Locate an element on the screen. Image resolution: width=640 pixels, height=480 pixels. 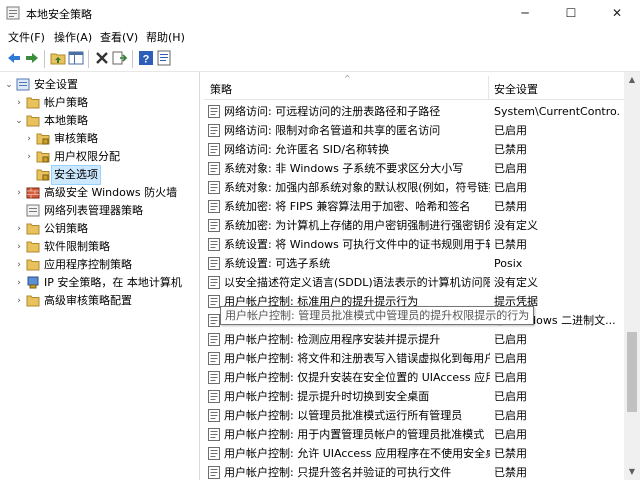
menu-action: 操作(A) is located at coordinates (73, 37).